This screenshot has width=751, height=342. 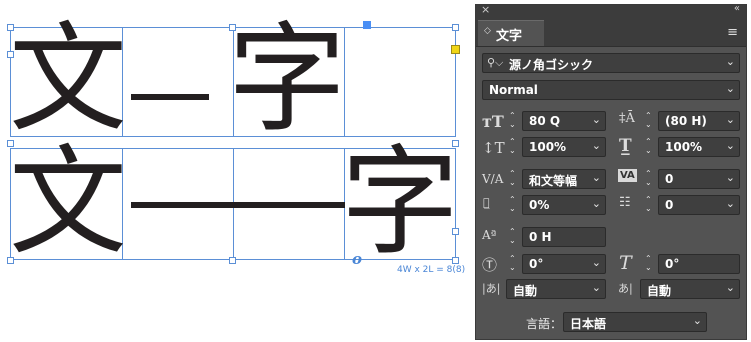 I want to click on leading-field: (80 H) ⌄, so click(x=699, y=121).